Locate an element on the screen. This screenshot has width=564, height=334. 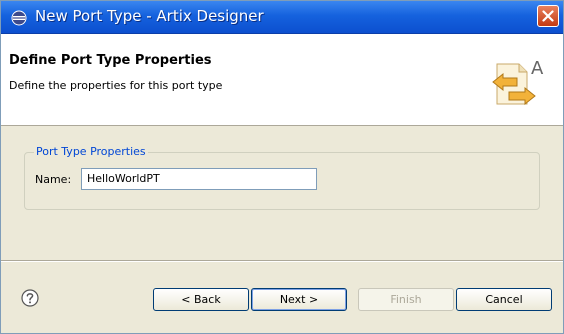
port-type-wizard-icon: A is located at coordinates (518, 82).